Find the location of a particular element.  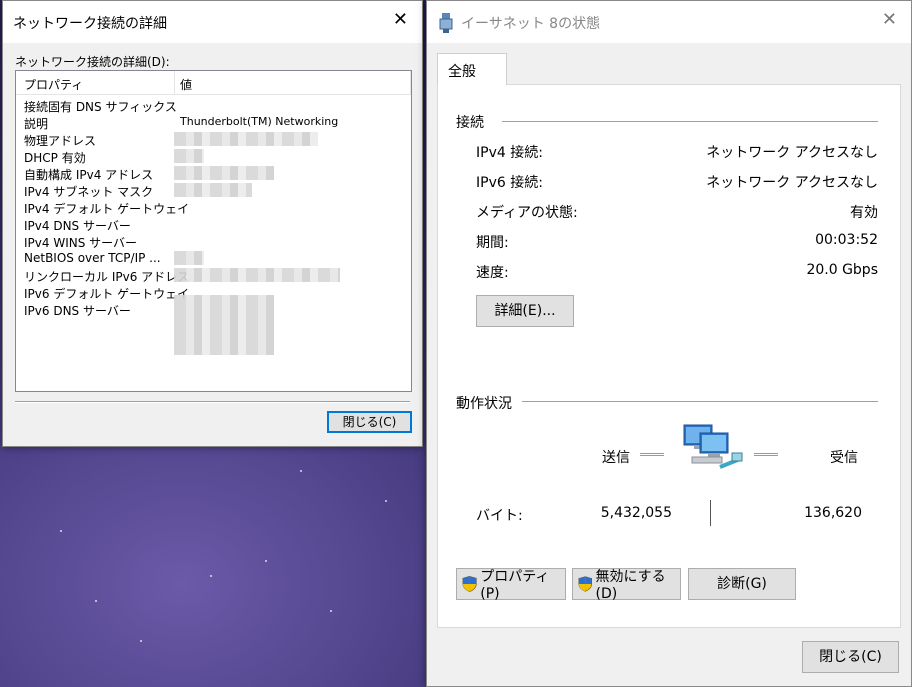

property-name: 説明 is located at coordinates (36, 124).